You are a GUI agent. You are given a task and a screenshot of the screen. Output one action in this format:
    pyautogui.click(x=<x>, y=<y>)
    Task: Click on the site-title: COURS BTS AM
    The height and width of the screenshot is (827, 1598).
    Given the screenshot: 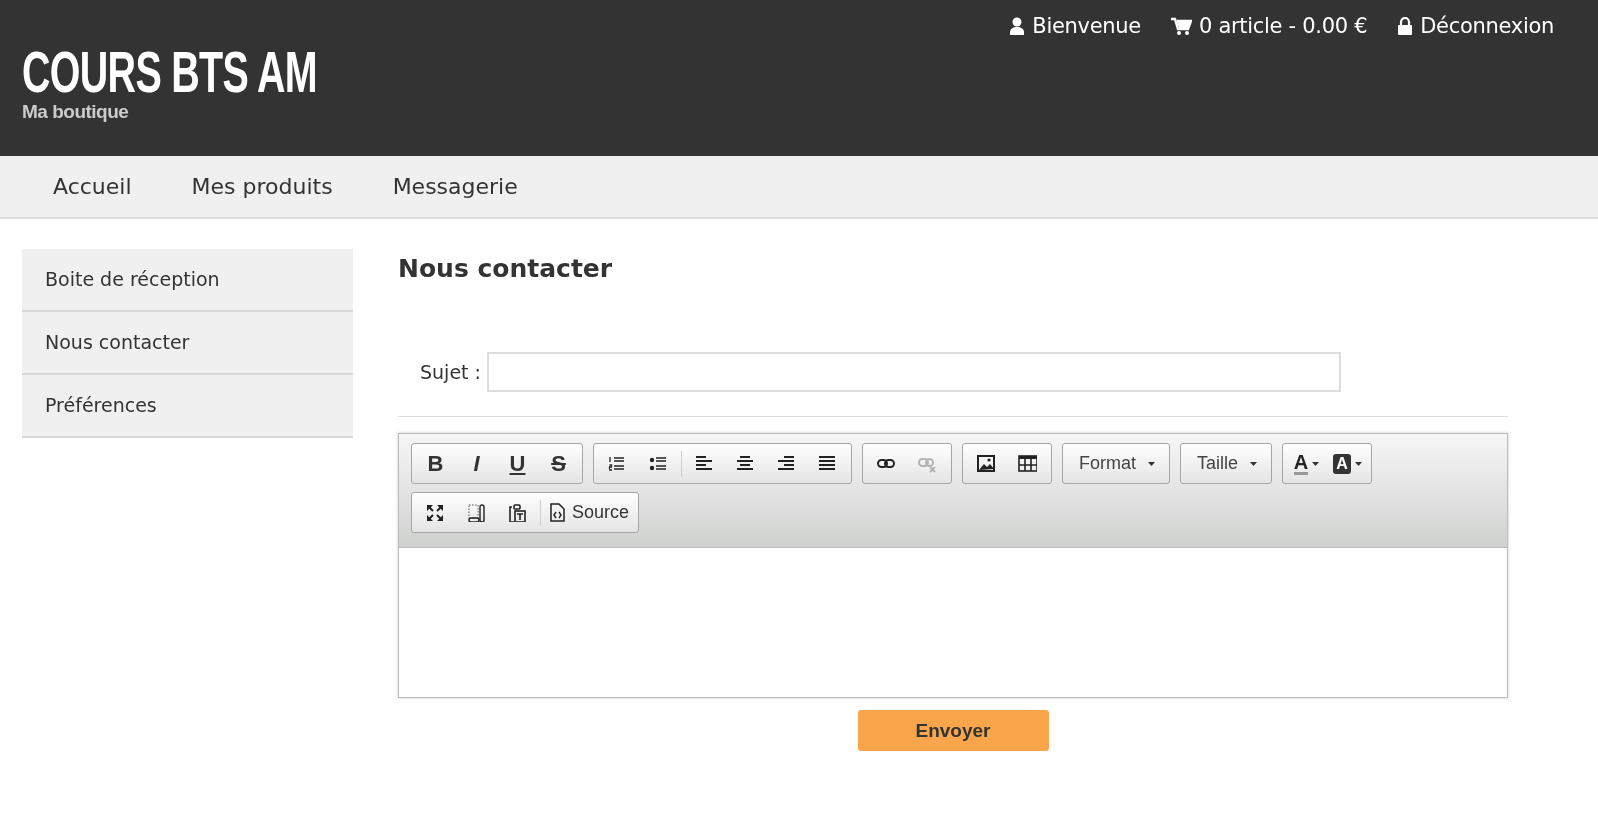 What is the action you would take?
    pyautogui.click(x=169, y=72)
    